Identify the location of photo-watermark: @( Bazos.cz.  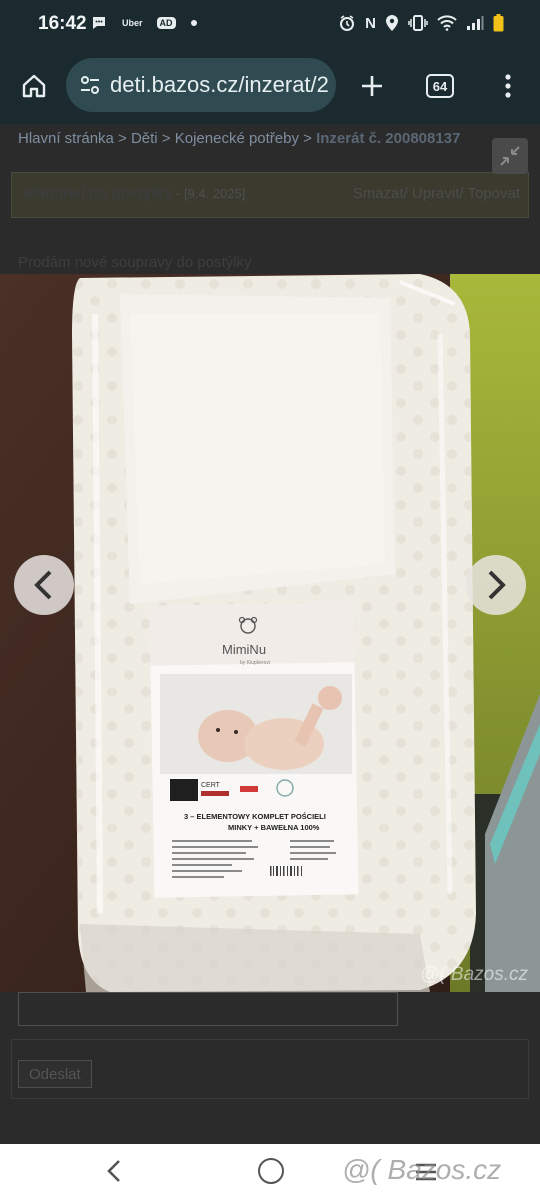
(474, 974).